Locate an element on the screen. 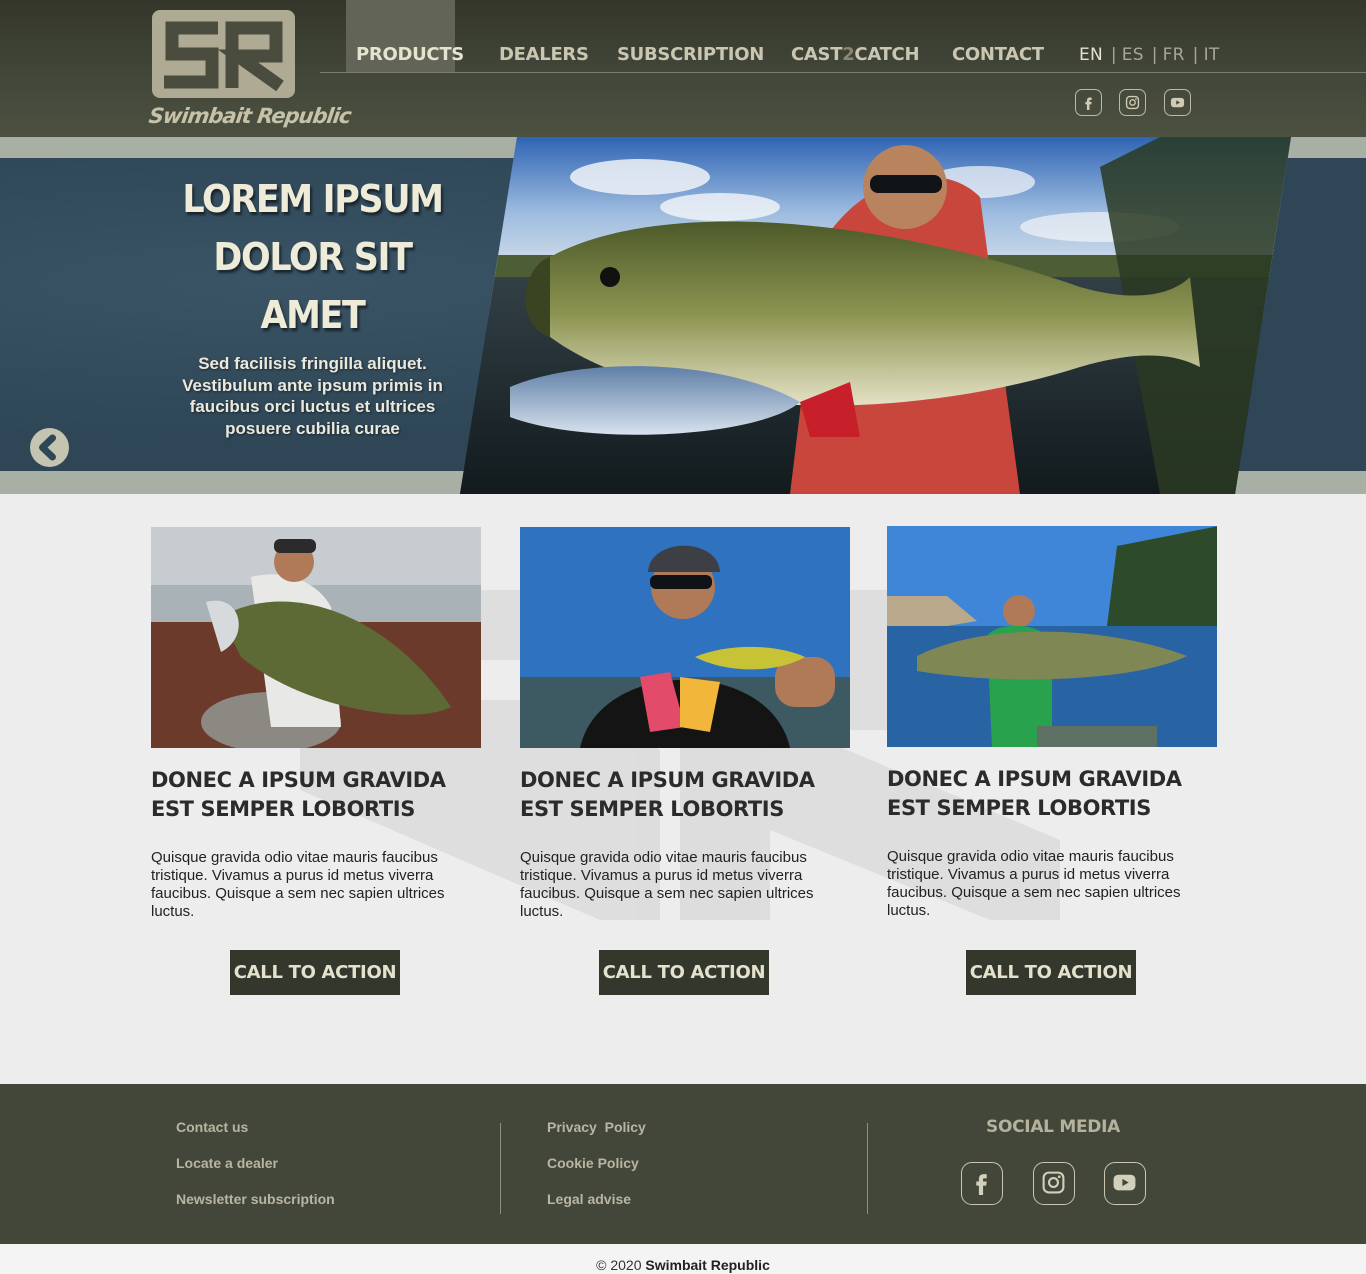 The image size is (1366, 1274). hero-title-line: DOLOR SIT is located at coordinates (313, 257).